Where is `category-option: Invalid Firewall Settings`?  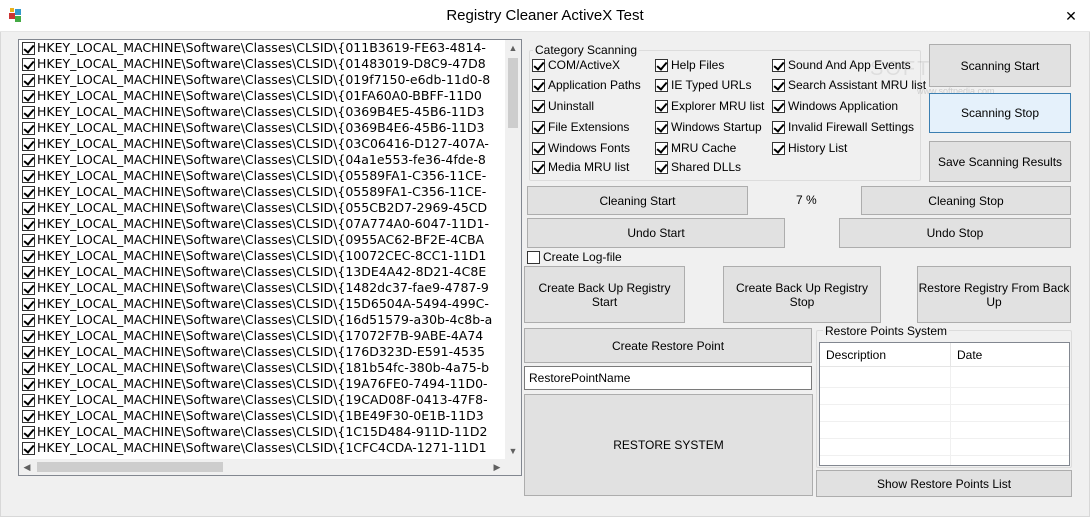 category-option: Invalid Firewall Settings is located at coordinates (843, 127).